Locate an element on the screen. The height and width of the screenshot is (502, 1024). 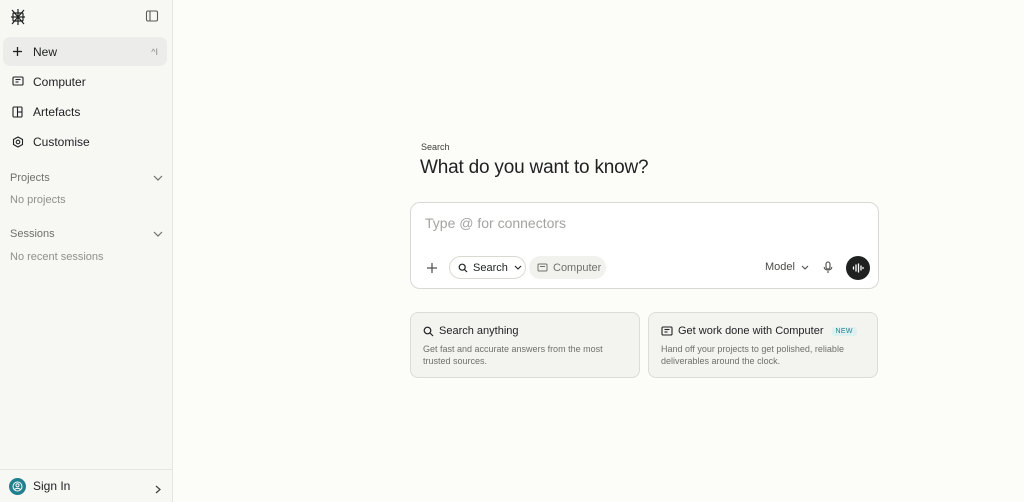
projects-title: Projects is located at coordinates (30, 178).